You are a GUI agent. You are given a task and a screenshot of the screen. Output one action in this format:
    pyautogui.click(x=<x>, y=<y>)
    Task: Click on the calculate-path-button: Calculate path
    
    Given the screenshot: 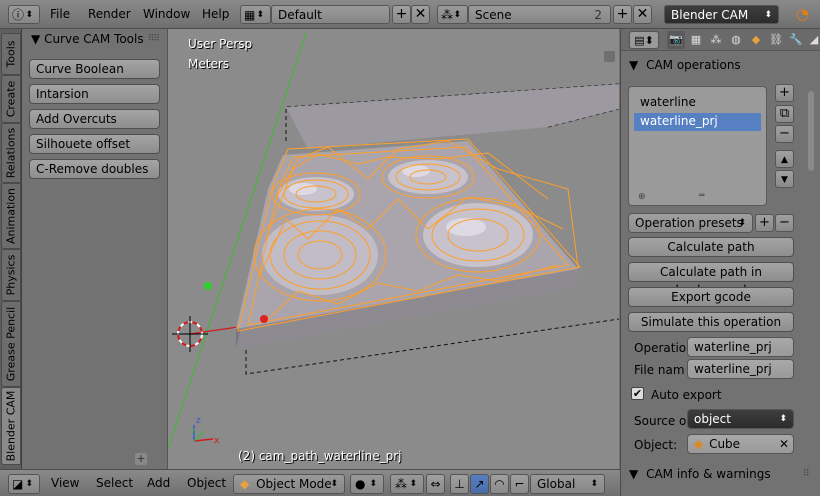 What is the action you would take?
    pyautogui.click(x=711, y=247)
    